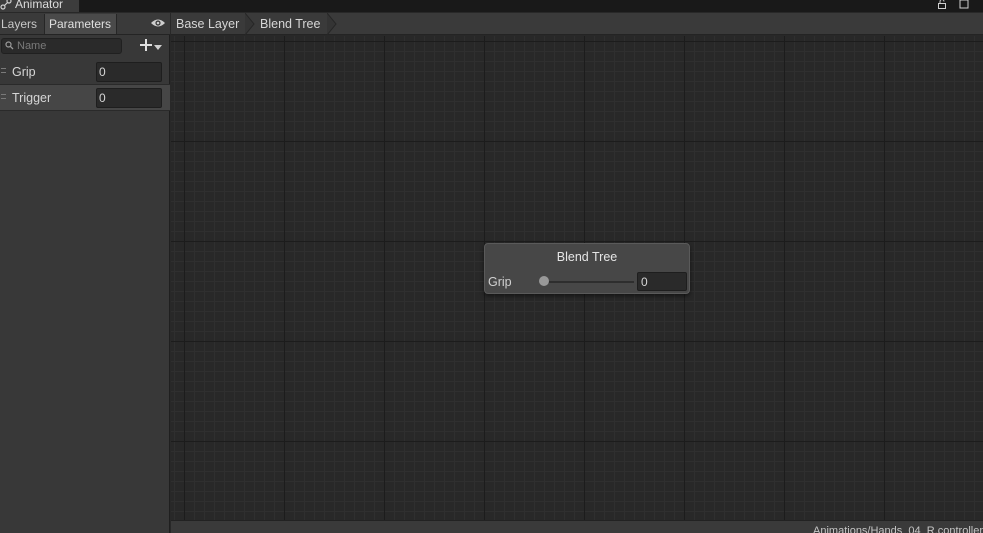 The image size is (983, 533). What do you see at coordinates (587, 257) in the screenshot?
I see `node-title: Blend Tree` at bounding box center [587, 257].